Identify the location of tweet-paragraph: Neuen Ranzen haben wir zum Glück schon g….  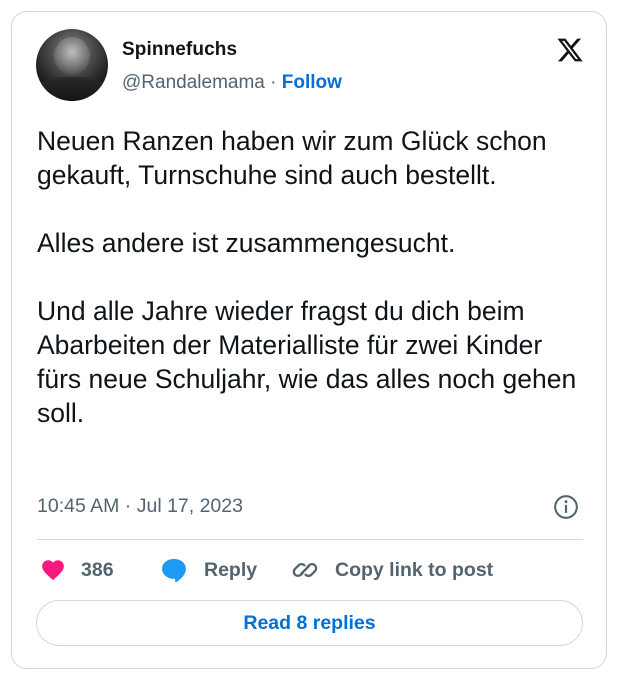
(292, 158).